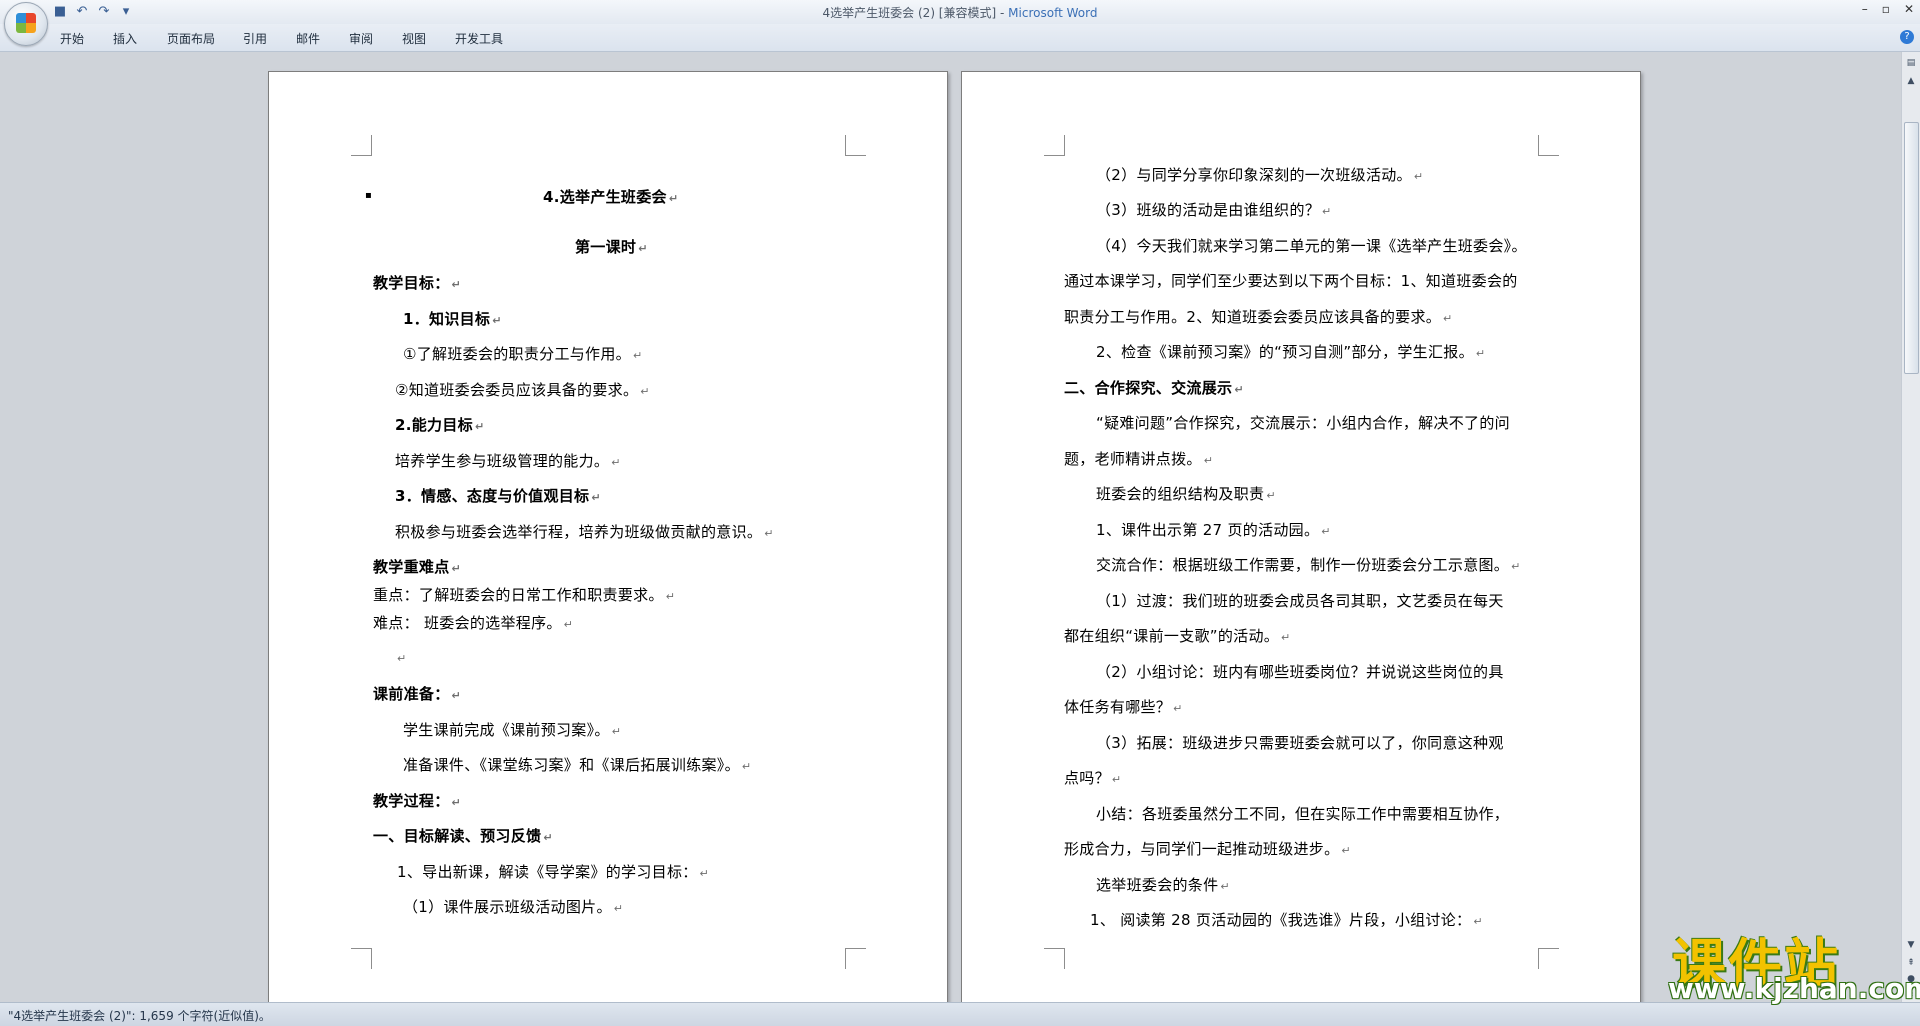 The width and height of the screenshot is (1920, 1026). What do you see at coordinates (417, 801) in the screenshot?
I see `section-heading: 教学过程： ↵` at bounding box center [417, 801].